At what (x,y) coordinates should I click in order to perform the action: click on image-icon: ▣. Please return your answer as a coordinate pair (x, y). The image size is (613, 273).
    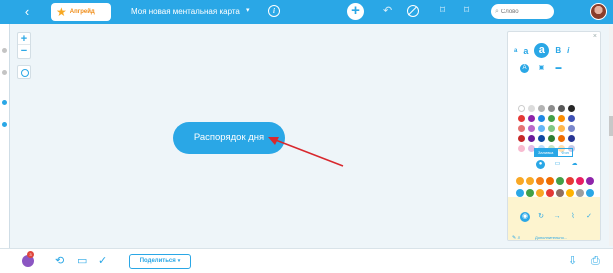
    Looking at the image, I should click on (541, 68).